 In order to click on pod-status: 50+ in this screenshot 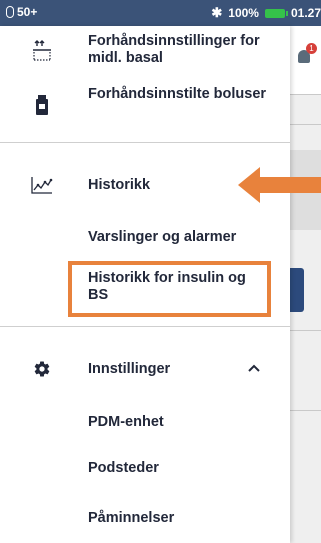, I will do `click(21, 12)`.